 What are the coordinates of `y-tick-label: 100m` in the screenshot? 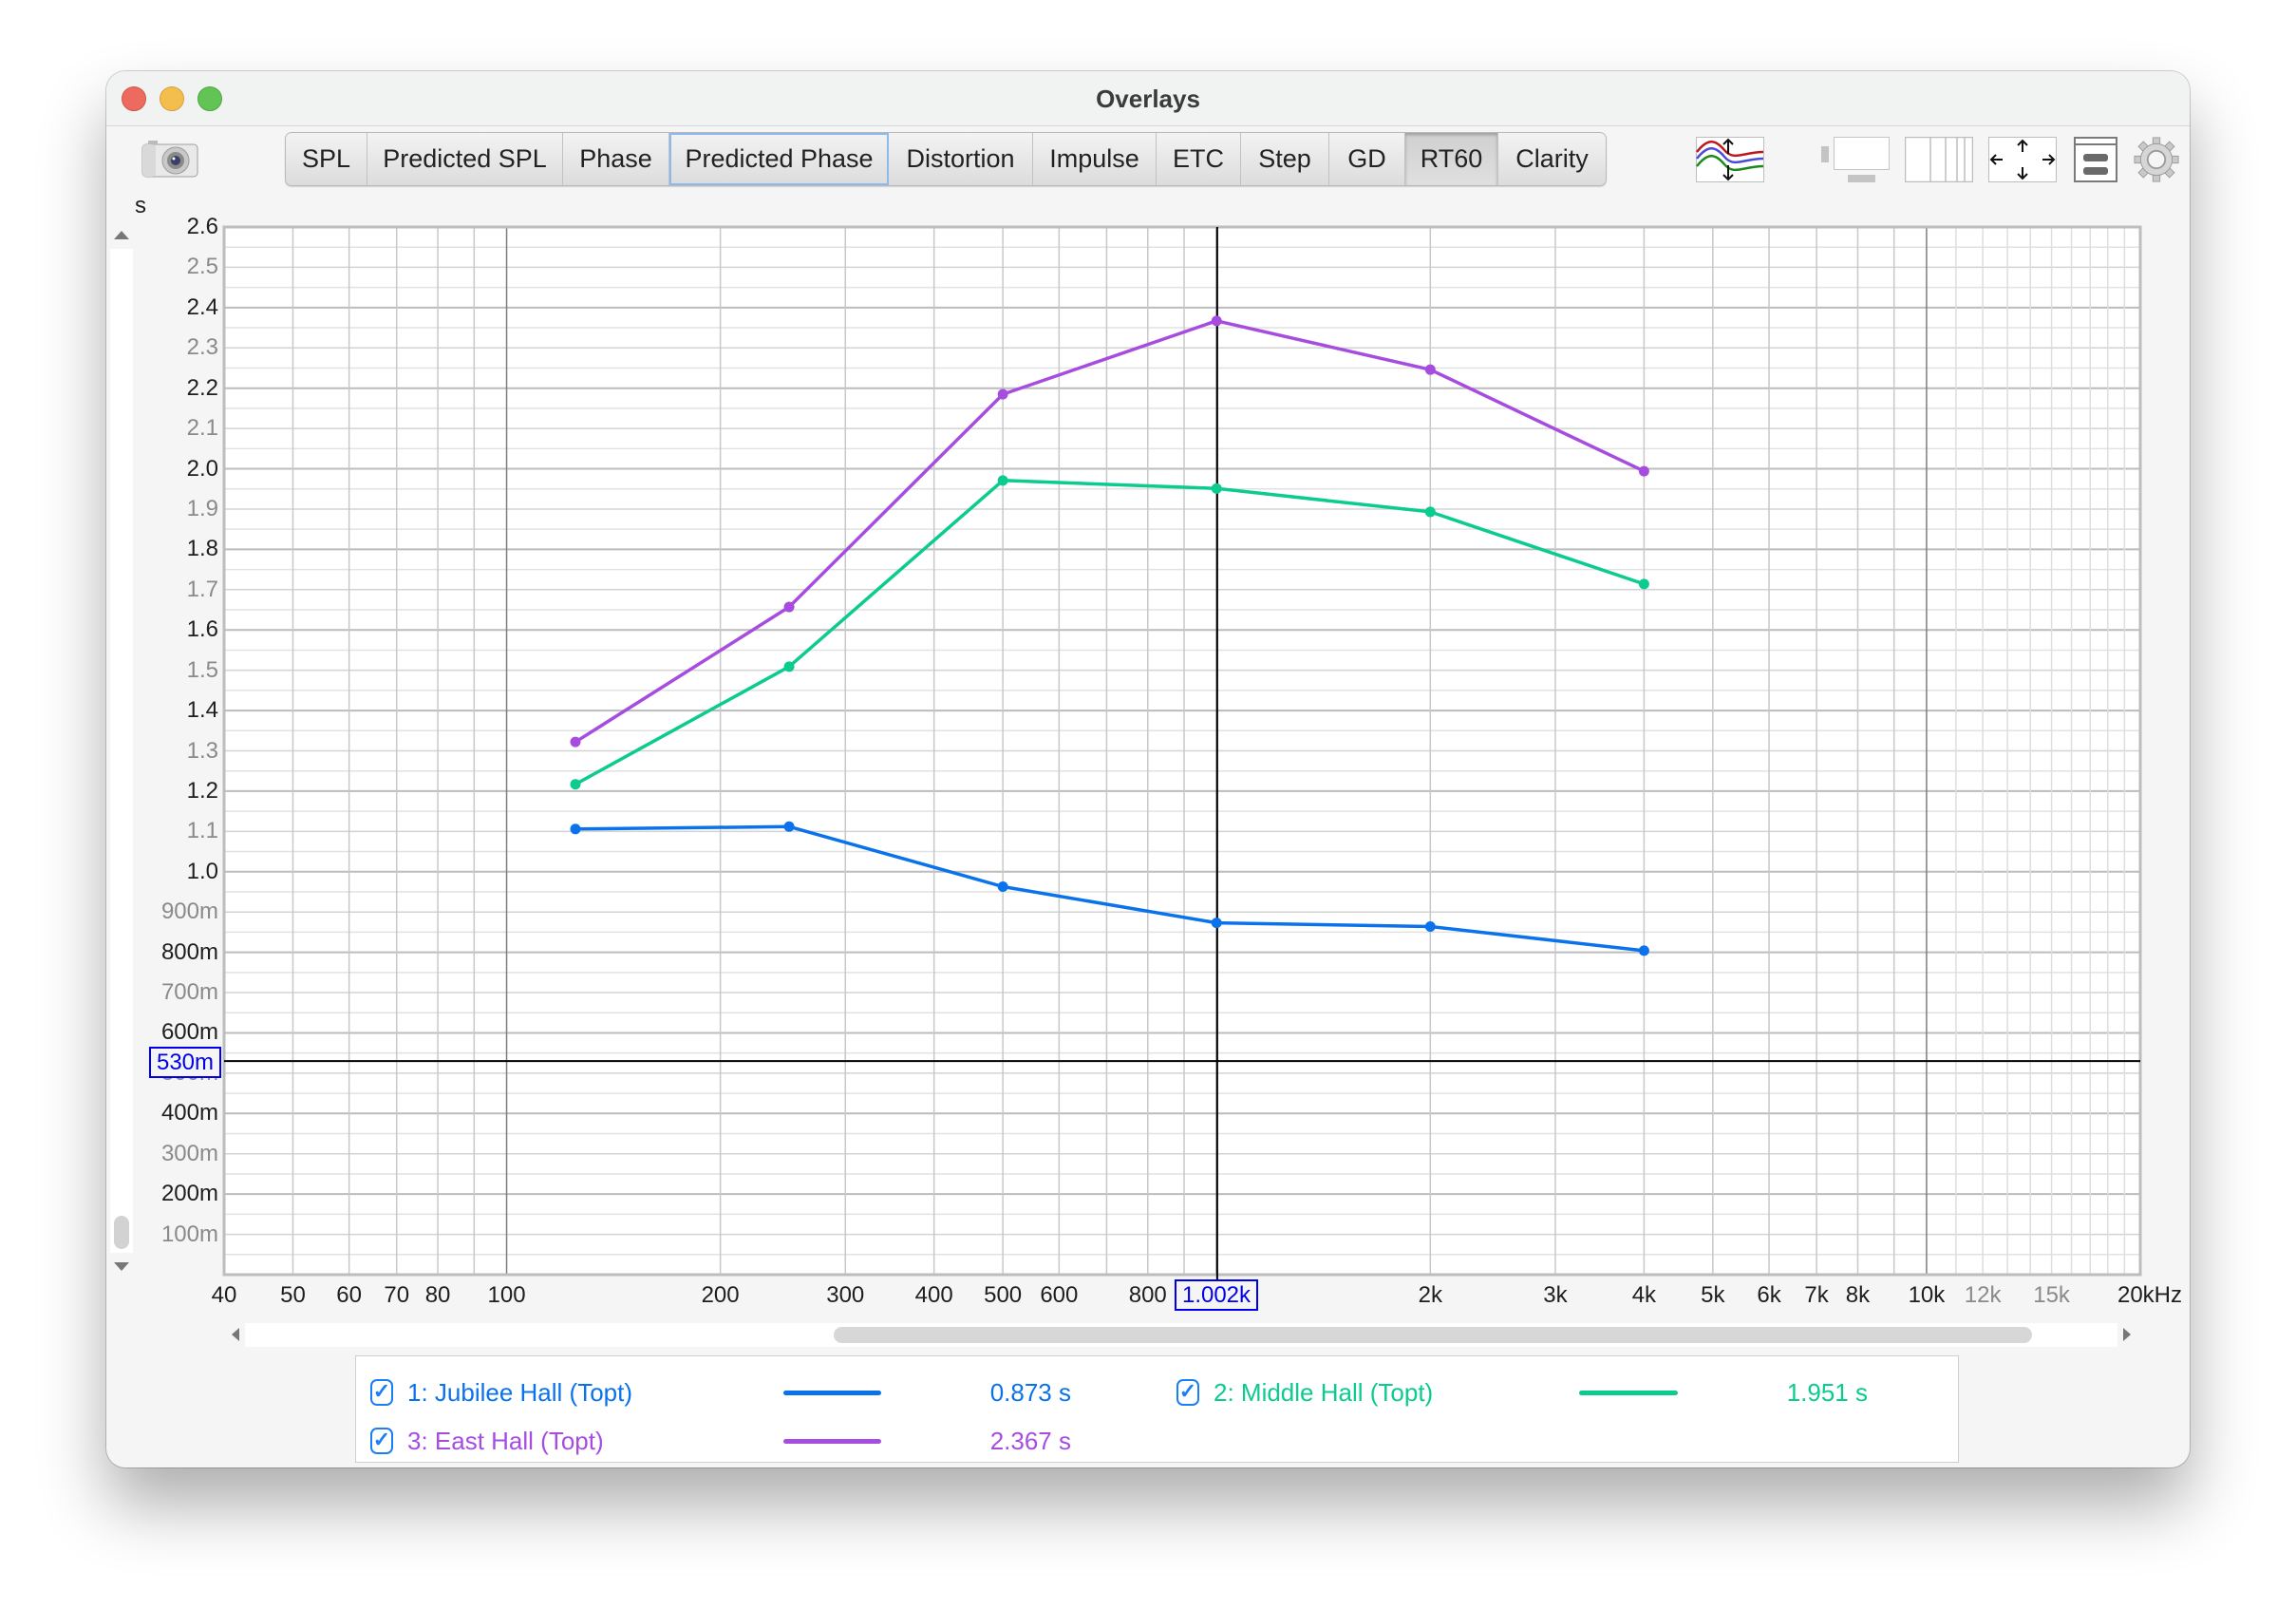 It's located at (189, 1234).